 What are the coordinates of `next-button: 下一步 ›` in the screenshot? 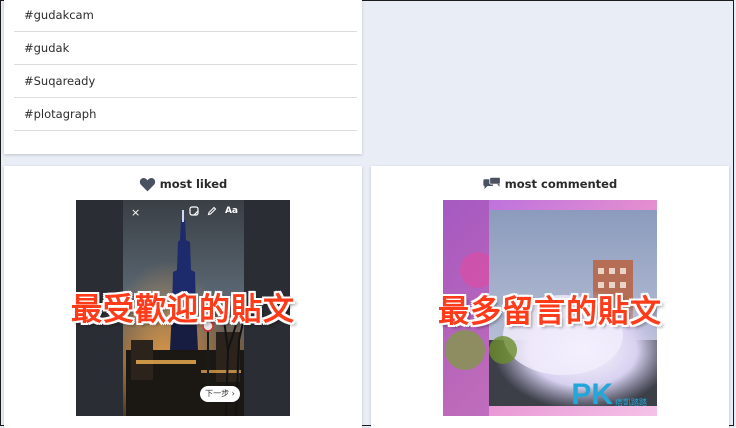 It's located at (220, 394).